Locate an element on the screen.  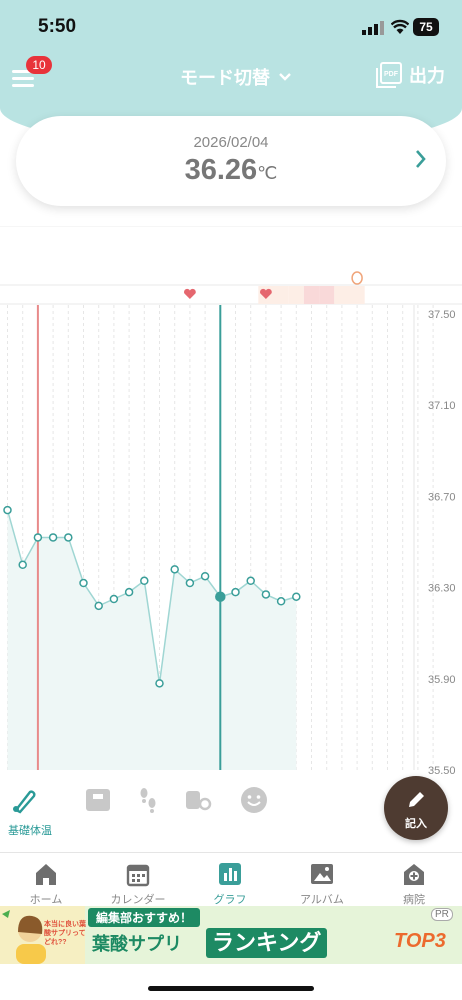
ad-tag: 編集部おすすめ！ is located at coordinates (144, 917).